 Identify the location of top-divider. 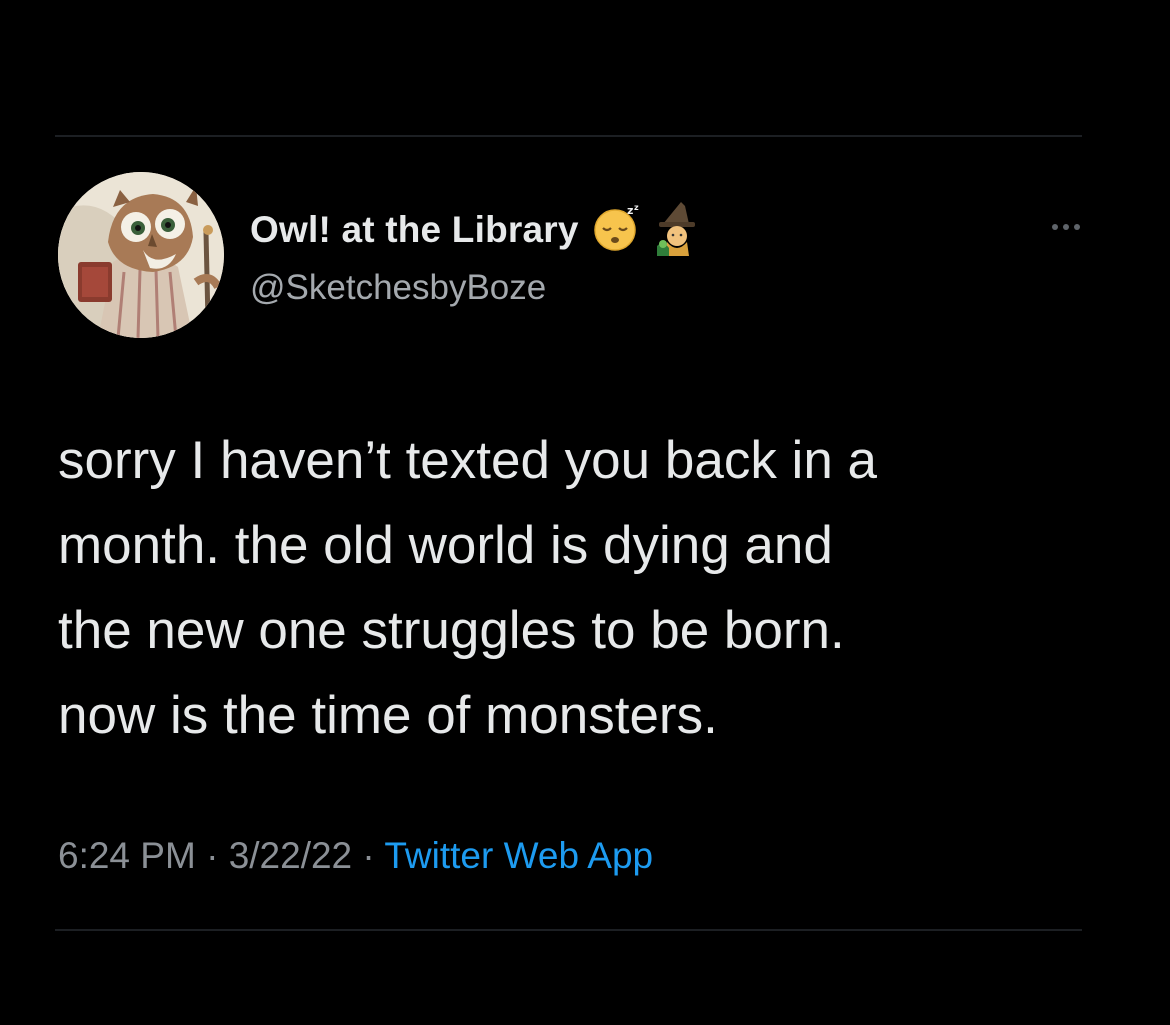
(568, 136).